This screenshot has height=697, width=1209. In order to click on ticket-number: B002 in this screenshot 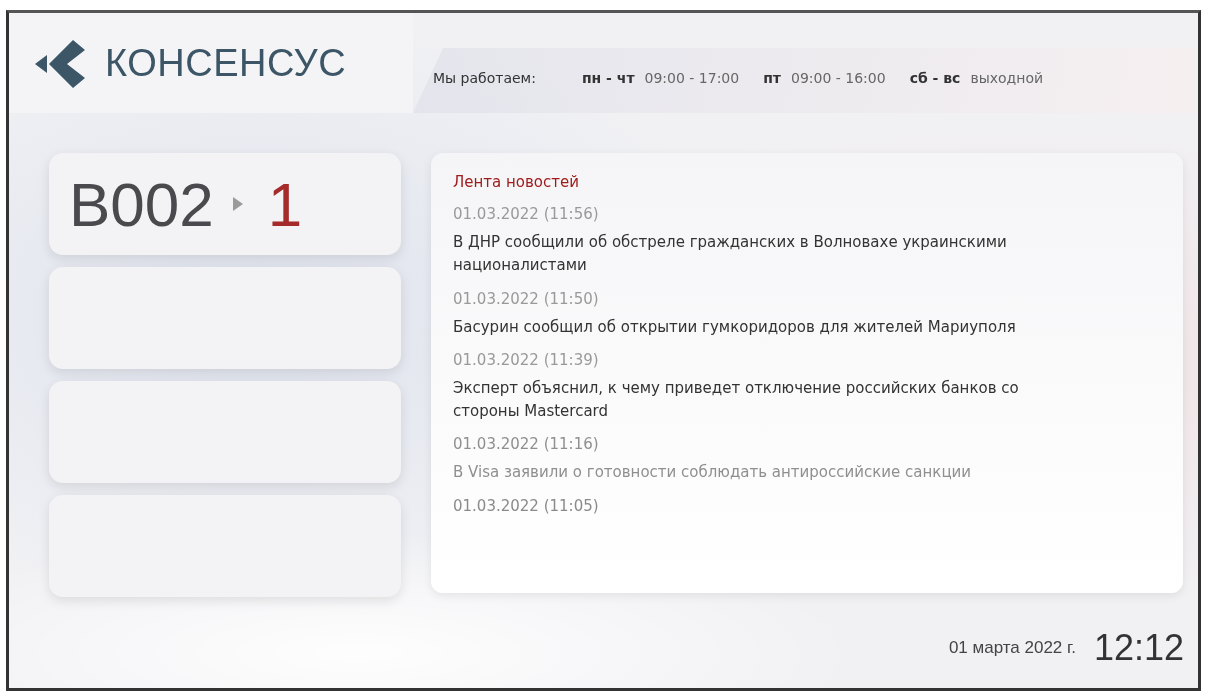, I will do `click(141, 204)`.